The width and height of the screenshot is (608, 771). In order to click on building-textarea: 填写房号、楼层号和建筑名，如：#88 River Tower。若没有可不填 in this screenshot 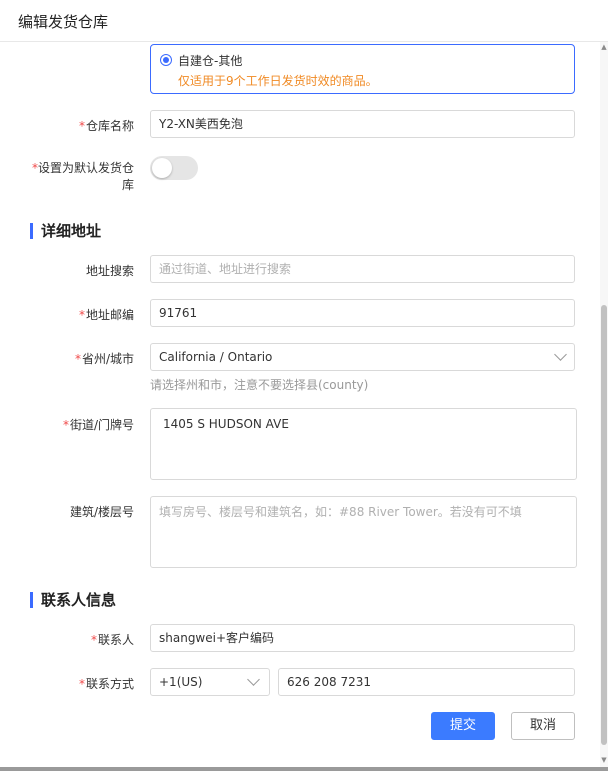, I will do `click(363, 532)`.